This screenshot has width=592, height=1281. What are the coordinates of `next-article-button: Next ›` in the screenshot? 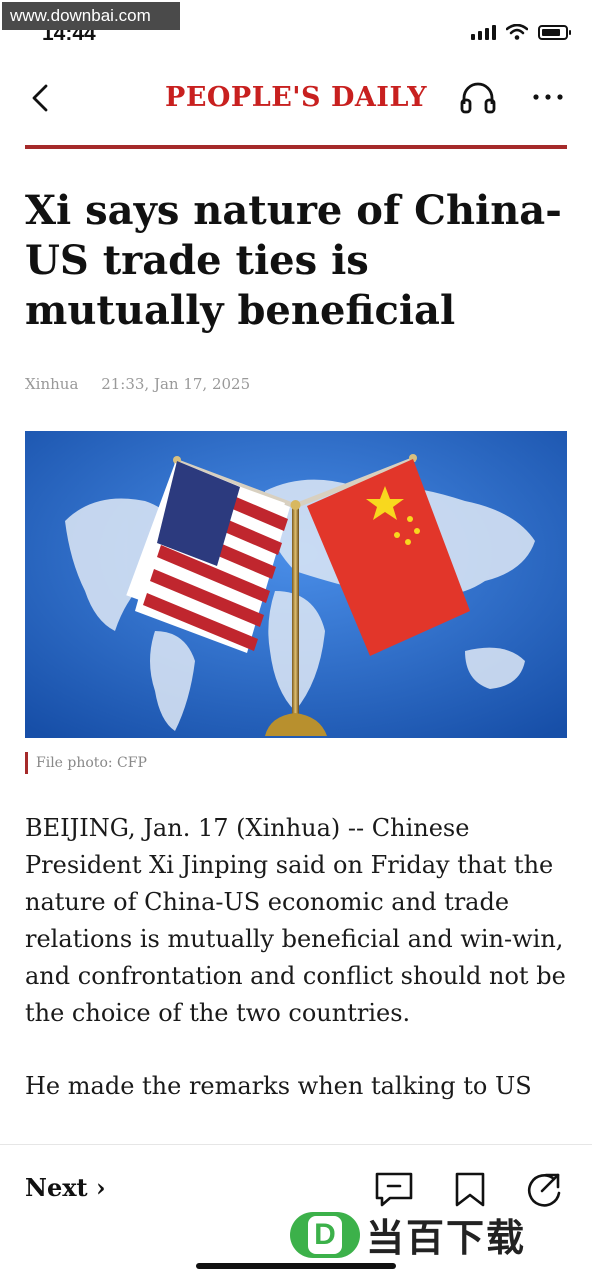 It's located at (65, 1187).